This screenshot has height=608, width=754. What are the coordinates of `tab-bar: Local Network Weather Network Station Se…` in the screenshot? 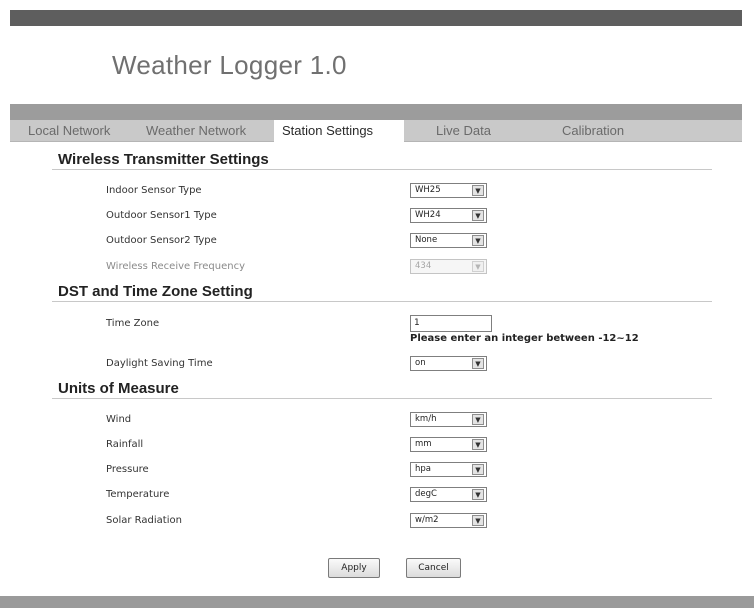 It's located at (376, 131).